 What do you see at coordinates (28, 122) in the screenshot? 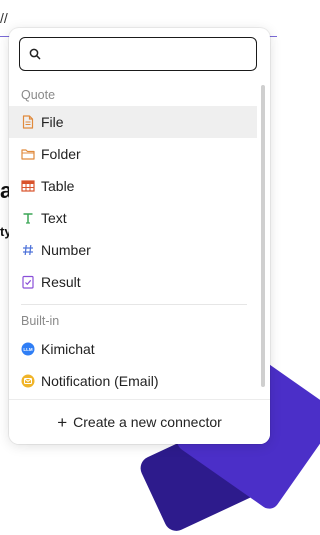
I see `file-icon` at bounding box center [28, 122].